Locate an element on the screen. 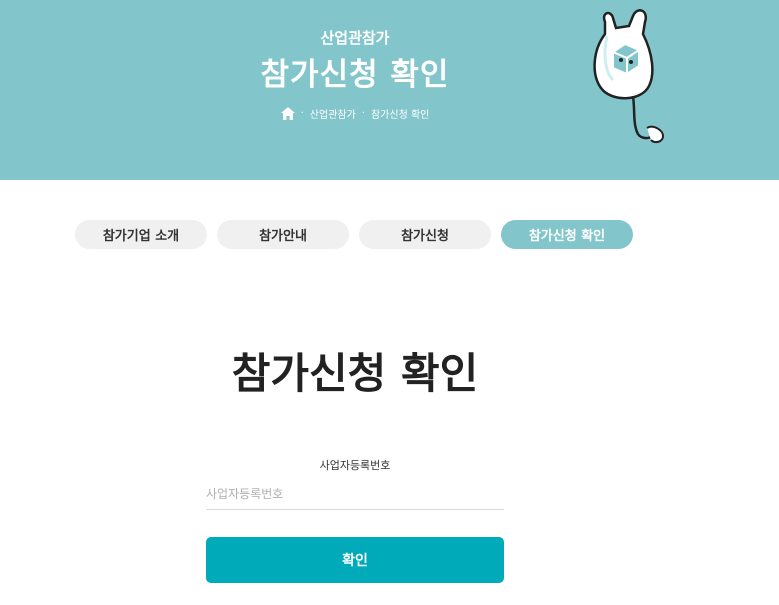 The width and height of the screenshot is (779, 605). tab-application-confirm: 참가신청 확인 is located at coordinates (567, 234).